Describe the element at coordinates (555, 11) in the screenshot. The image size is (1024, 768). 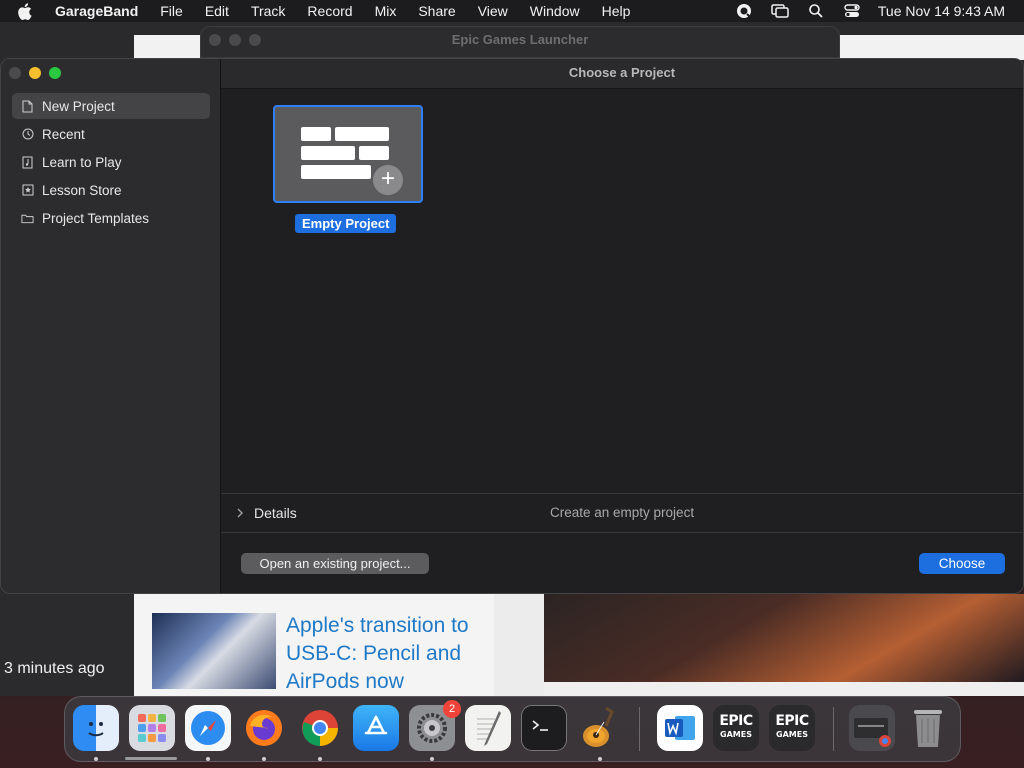
I see `menu-window: Window` at that location.